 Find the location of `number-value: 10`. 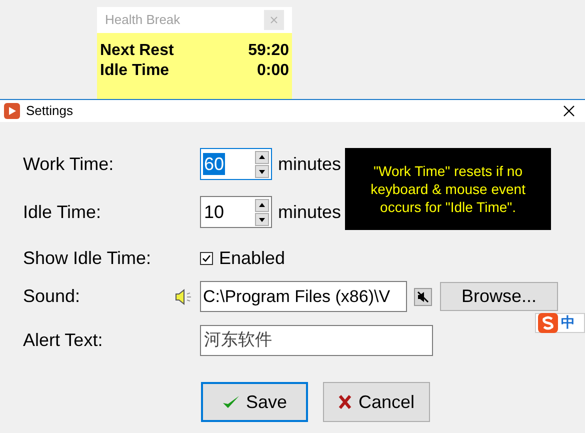

number-value: 10 is located at coordinates (214, 212).